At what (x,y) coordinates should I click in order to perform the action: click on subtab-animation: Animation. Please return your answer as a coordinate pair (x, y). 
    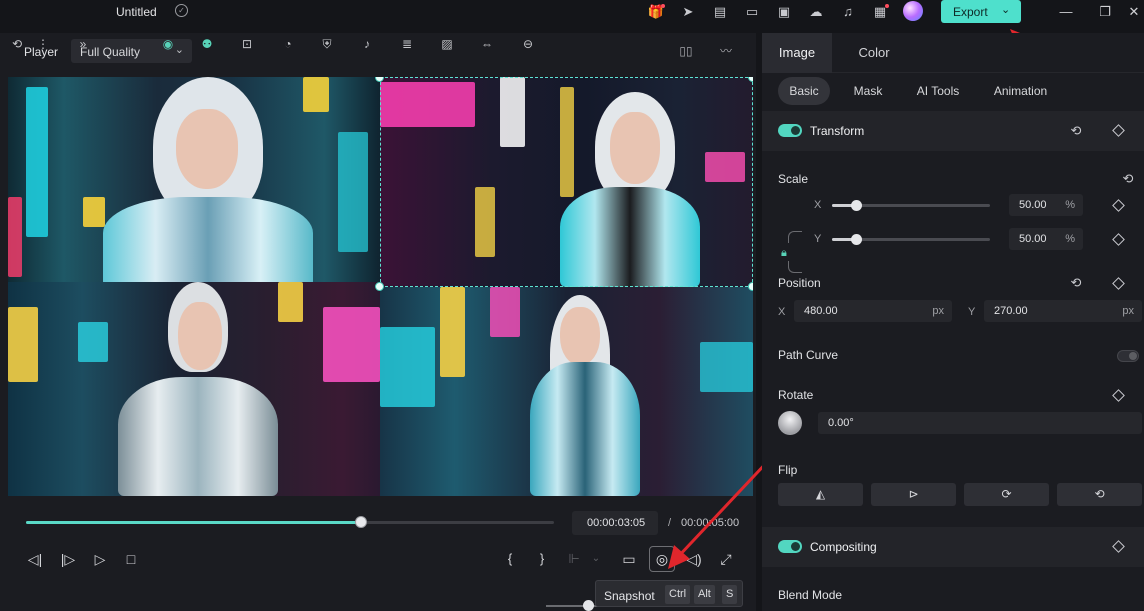
    Looking at the image, I should click on (1020, 91).